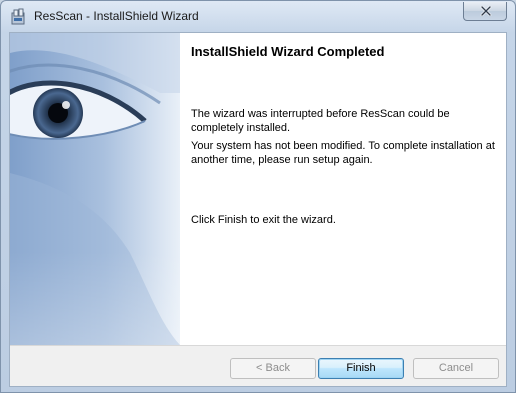  Describe the element at coordinates (288, 51) in the screenshot. I see `page-title: InstallShield Wizard Completed` at that location.